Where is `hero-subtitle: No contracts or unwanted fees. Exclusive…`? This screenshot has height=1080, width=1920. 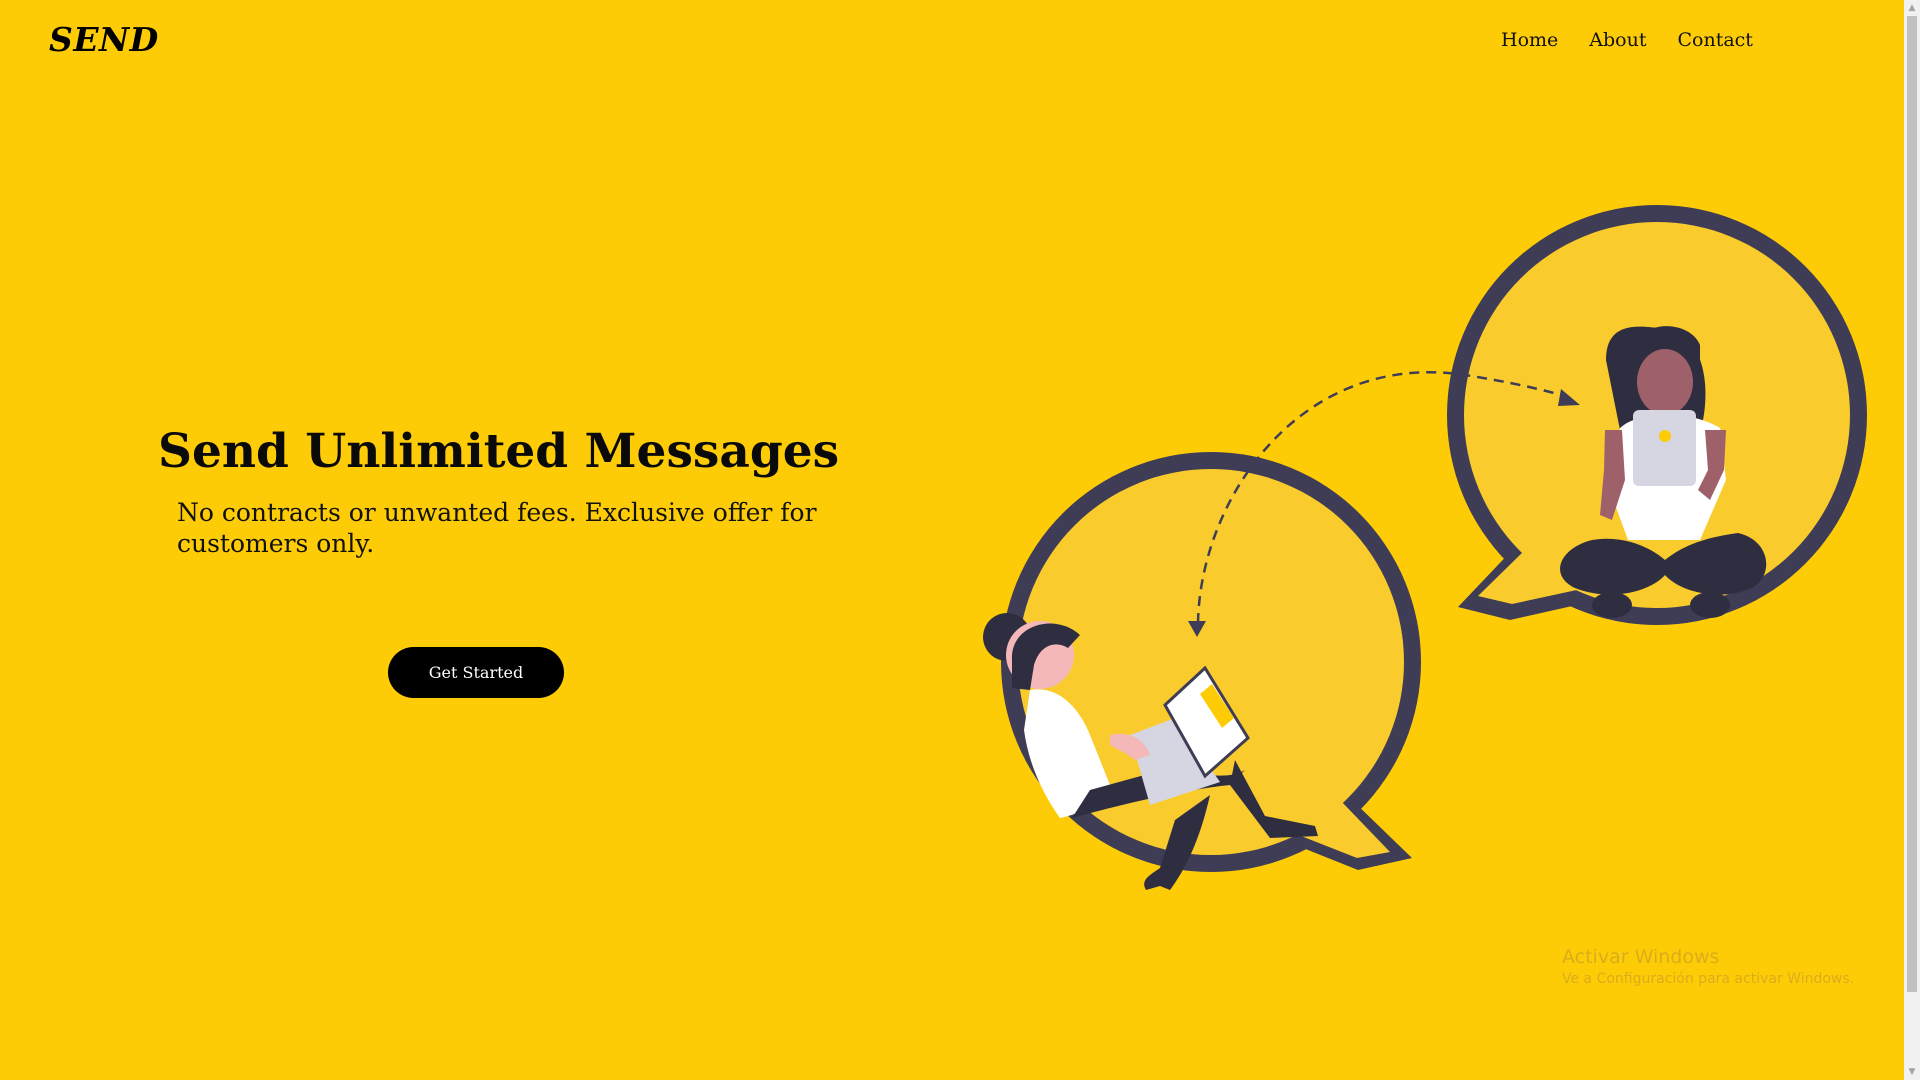 hero-subtitle: No contracts or unwanted fees. Exclusive… is located at coordinates (497, 528).